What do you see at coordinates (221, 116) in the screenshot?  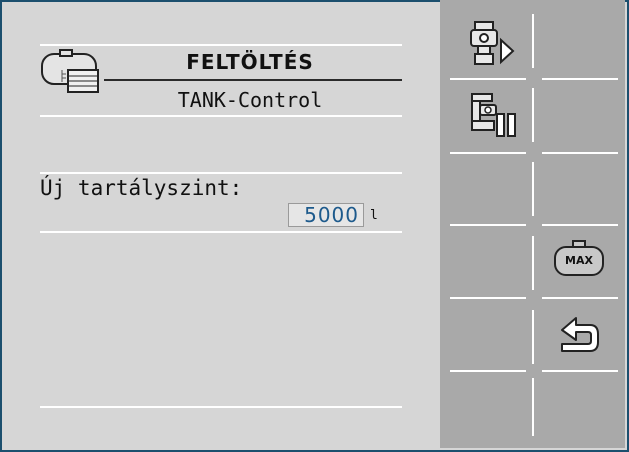 I see `divider-header-bottom` at bounding box center [221, 116].